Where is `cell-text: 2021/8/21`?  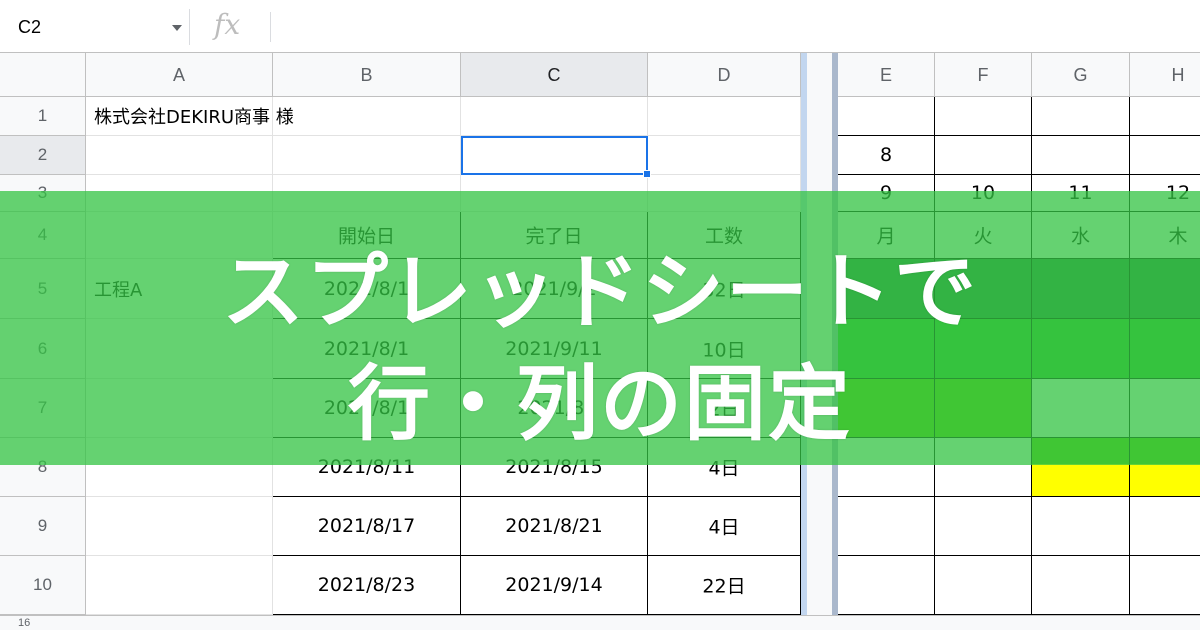
cell-text: 2021/8/21 is located at coordinates (554, 526).